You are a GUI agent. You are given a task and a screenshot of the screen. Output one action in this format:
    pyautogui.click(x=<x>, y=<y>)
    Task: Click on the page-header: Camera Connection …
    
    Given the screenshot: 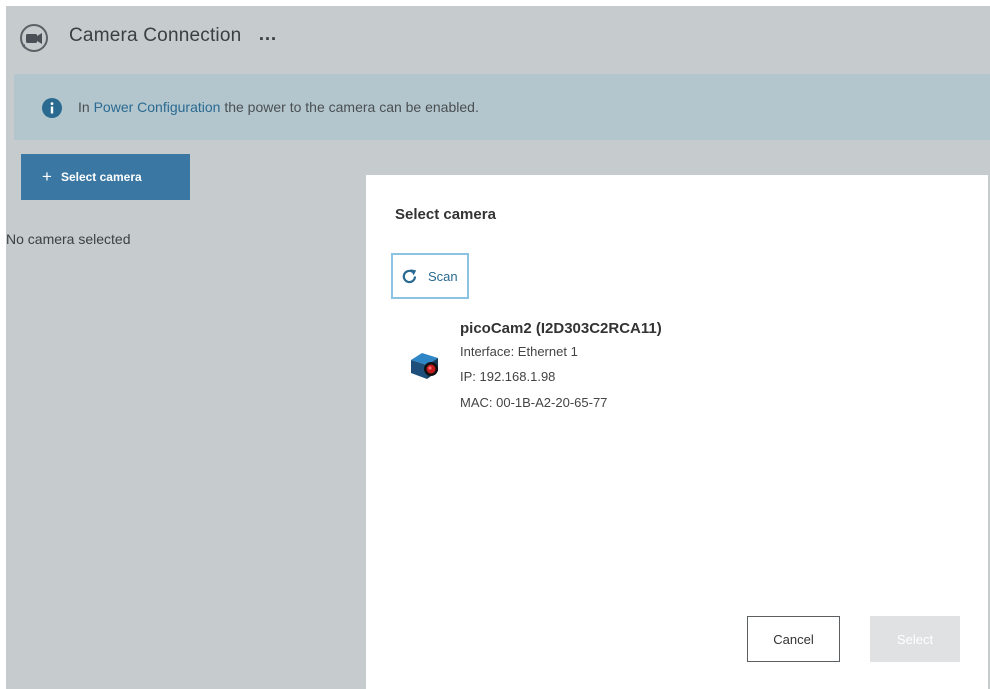 What is the action you would take?
    pyautogui.click(x=498, y=39)
    